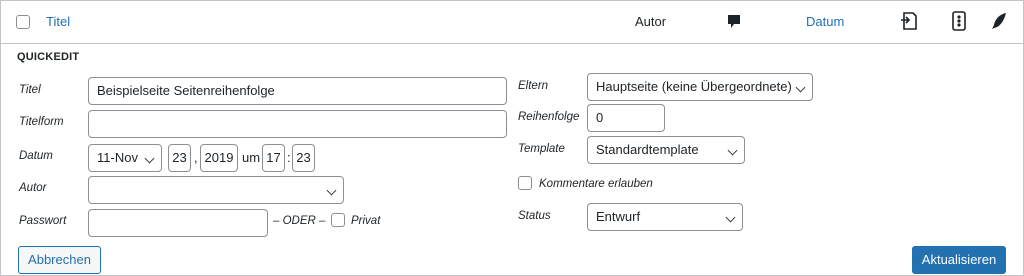 The image size is (1024, 276). Describe the element at coordinates (58, 21) in the screenshot. I see `column-title-link: Titel` at that location.